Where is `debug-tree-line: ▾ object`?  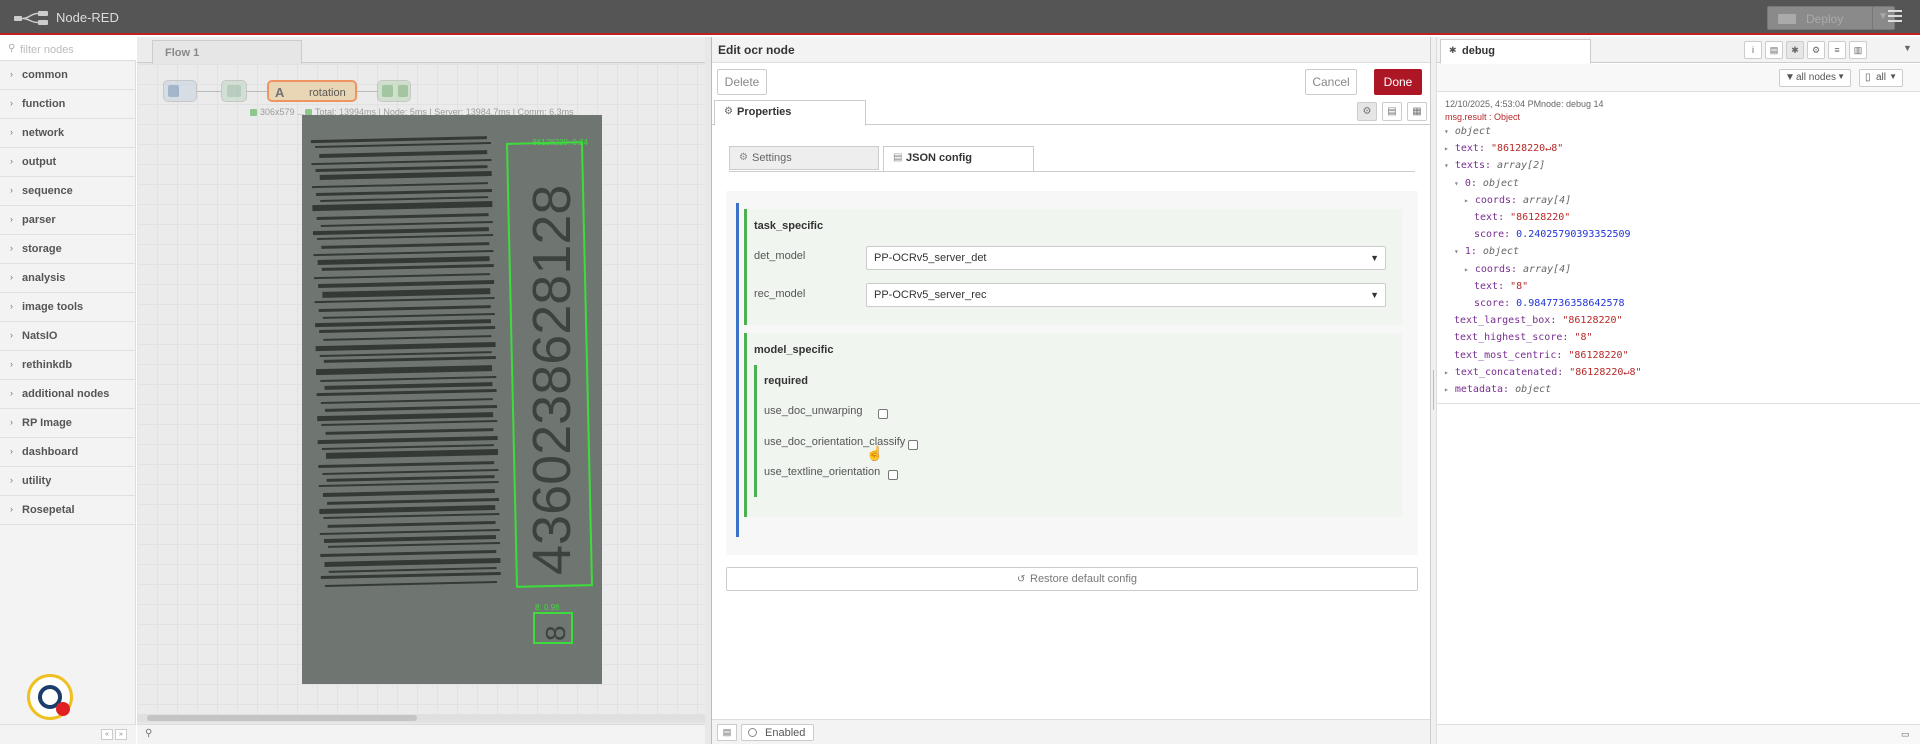 debug-tree-line: ▾ object is located at coordinates (1467, 131).